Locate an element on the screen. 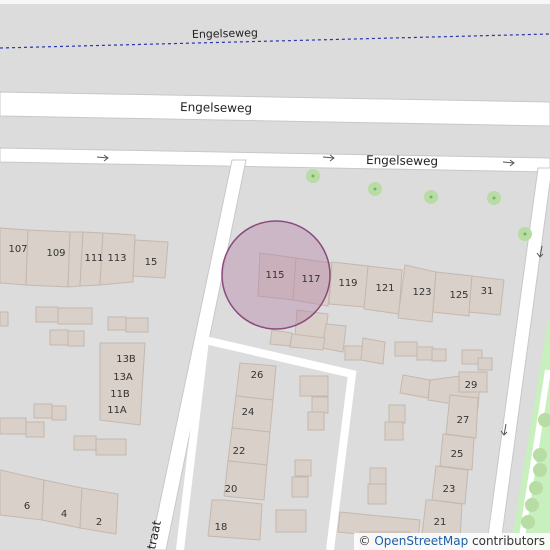 The height and width of the screenshot is (550, 550). house-number: 11A is located at coordinates (117, 410).